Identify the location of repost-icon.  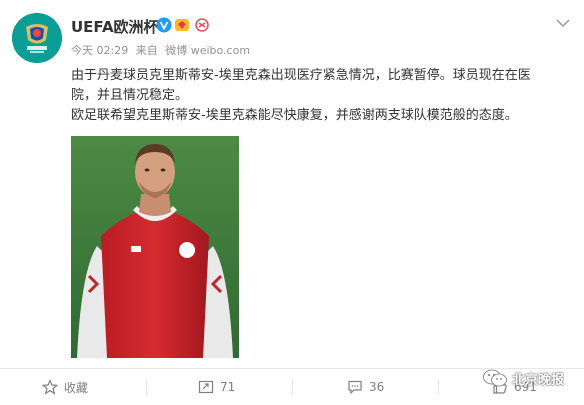
(206, 387).